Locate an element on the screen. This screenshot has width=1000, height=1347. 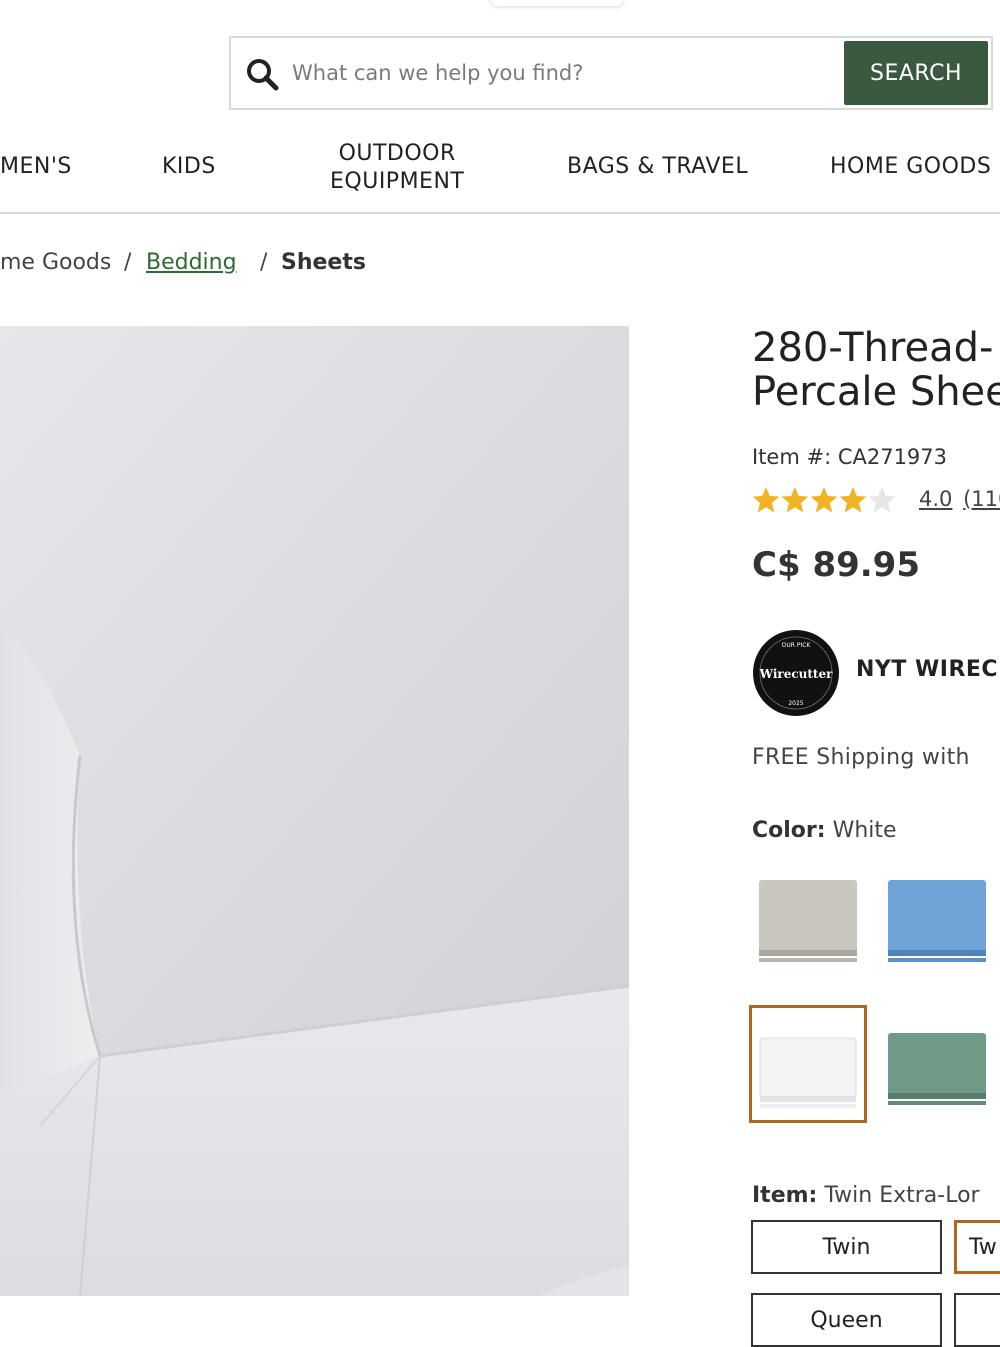
breadcrumb-bedding-link: Bedding is located at coordinates (191, 262).